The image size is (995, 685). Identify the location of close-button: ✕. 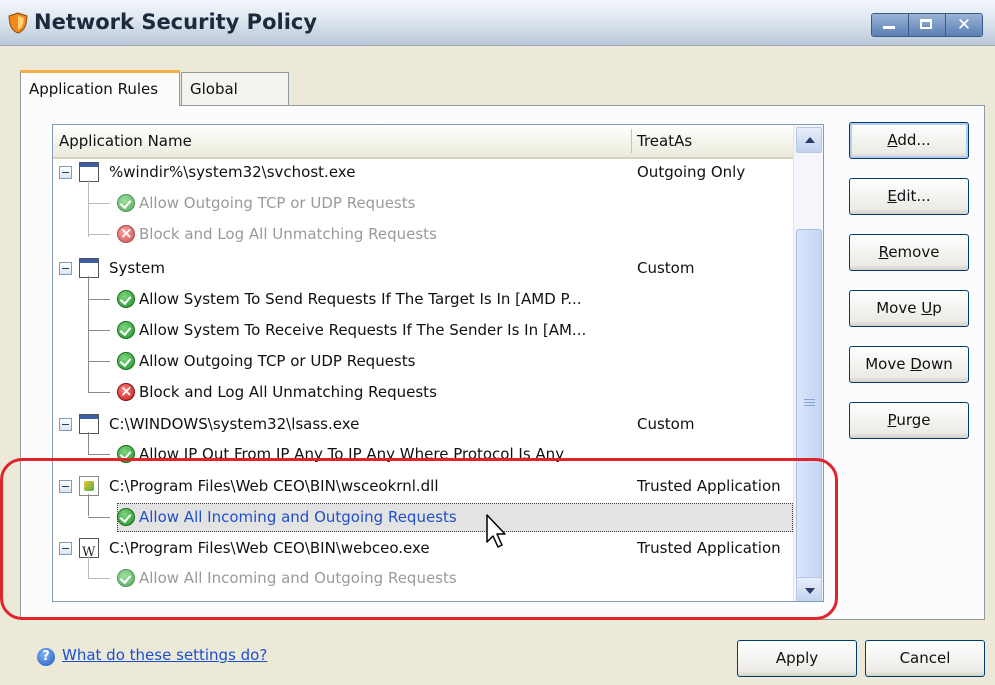
(963, 25).